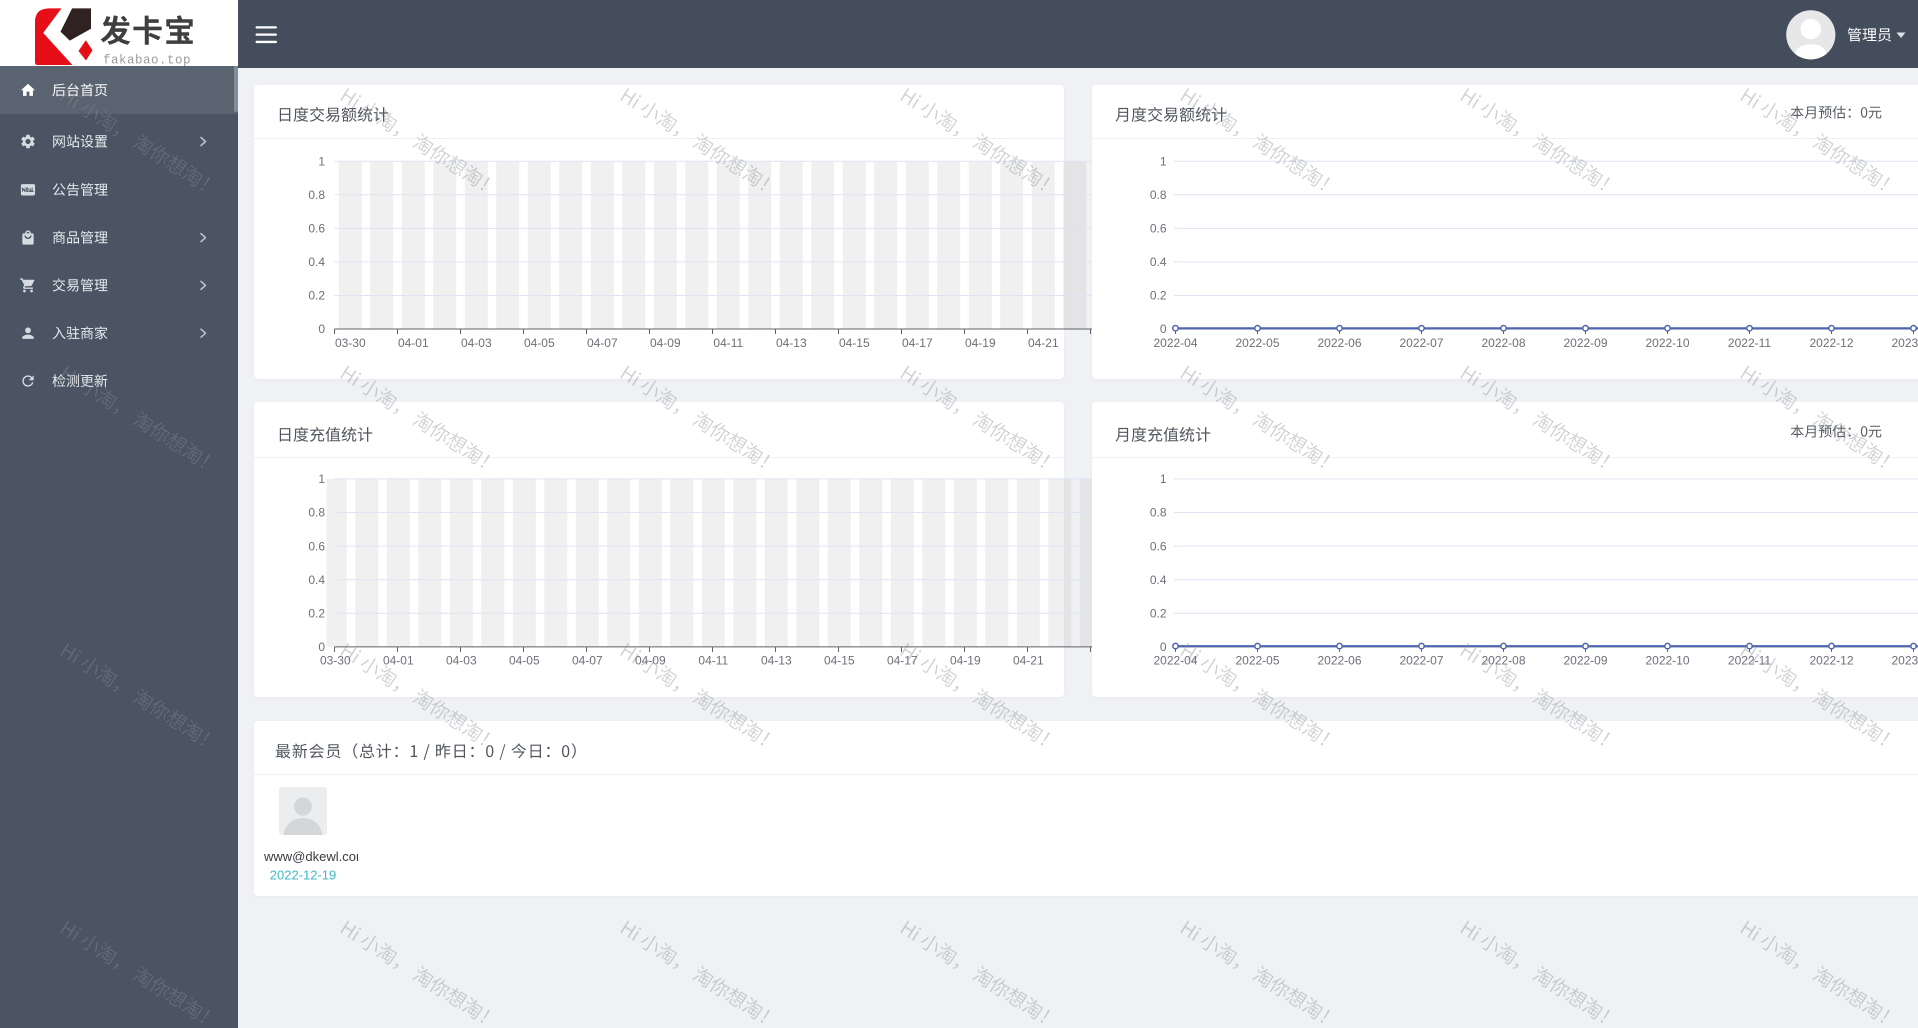 The width and height of the screenshot is (1918, 1028). Describe the element at coordinates (1175, 343) in the screenshot. I see `svg-text: 2022-04` at that location.